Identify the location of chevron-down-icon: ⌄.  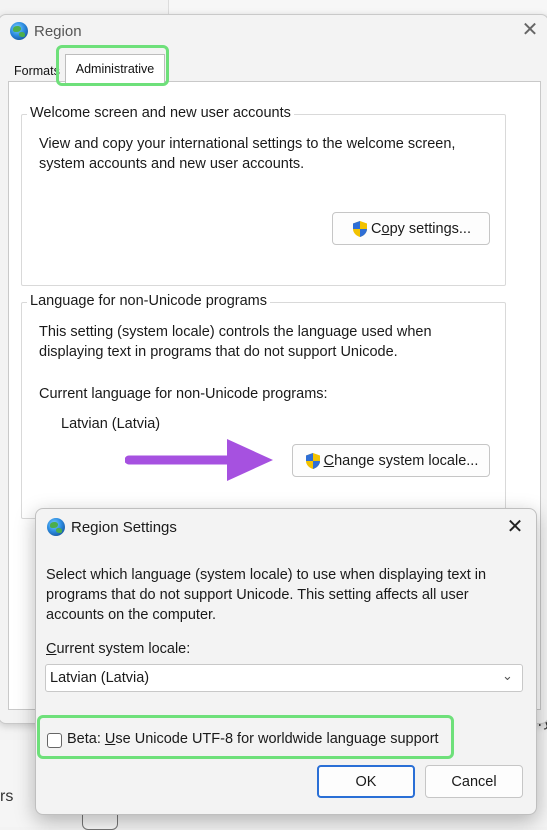
(507, 676).